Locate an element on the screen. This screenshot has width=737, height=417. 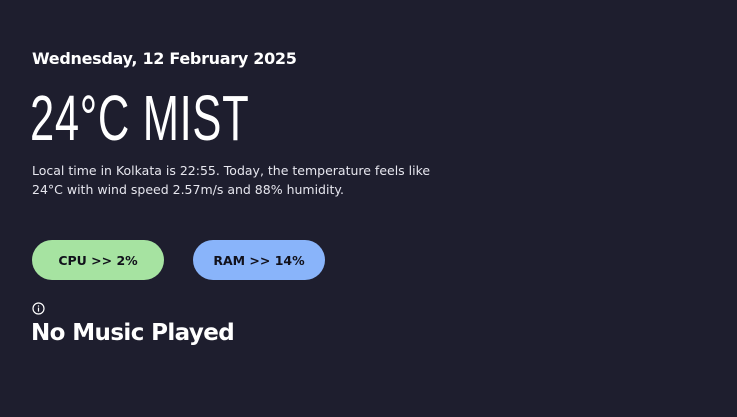
cpu-usage-label: CPU >> 2% is located at coordinates (98, 260).